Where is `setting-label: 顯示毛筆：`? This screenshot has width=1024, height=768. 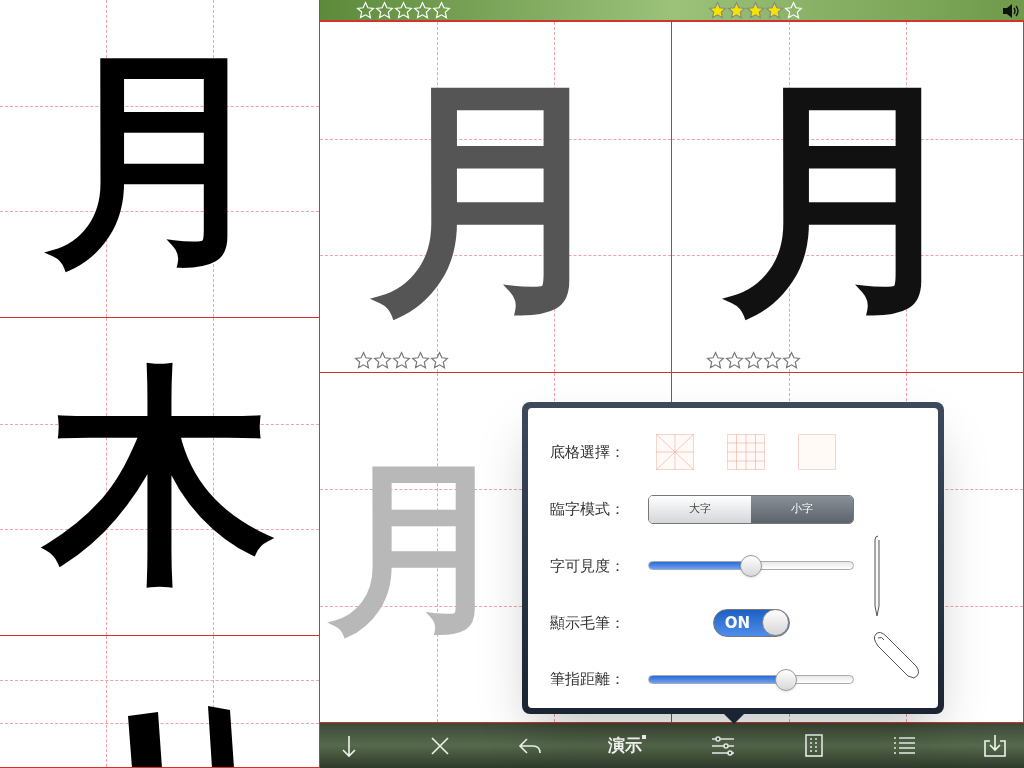
setting-label: 顯示毛筆： is located at coordinates (588, 623).